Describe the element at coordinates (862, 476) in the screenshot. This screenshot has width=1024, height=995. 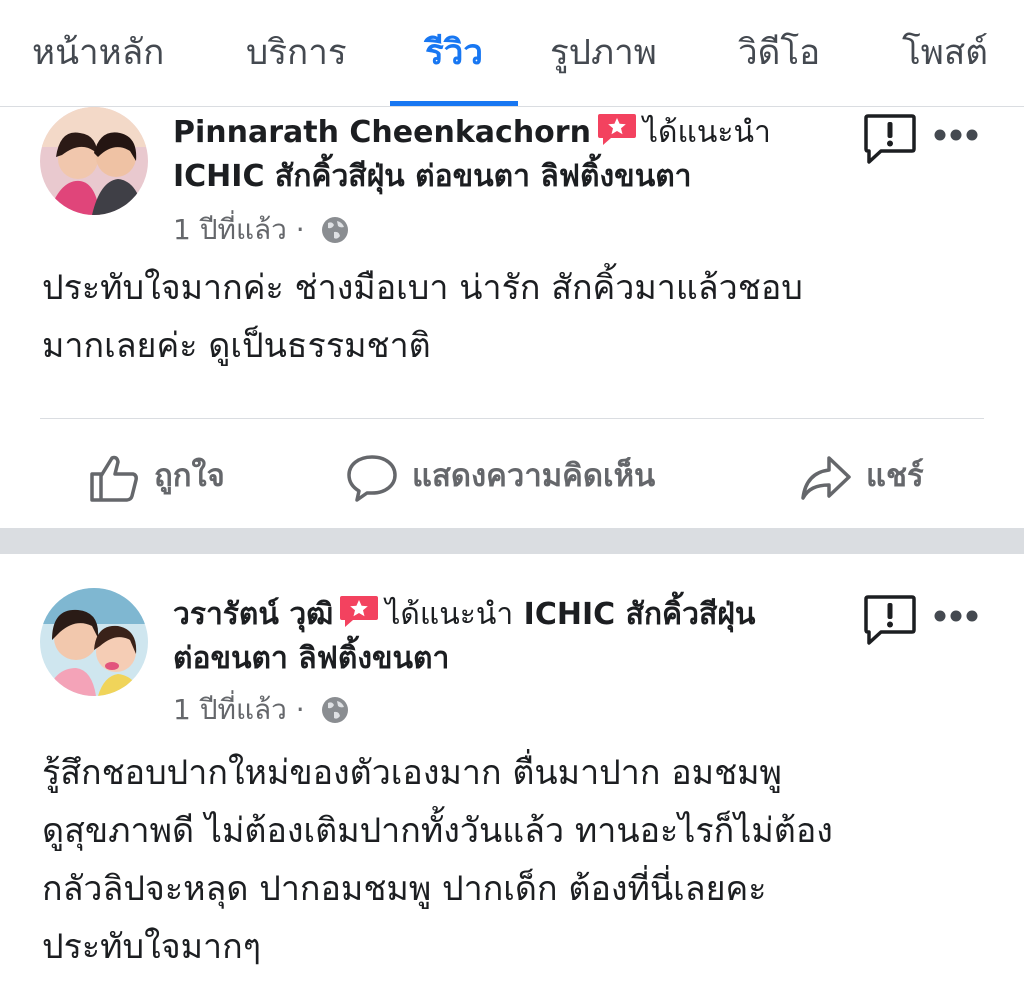
I see `share-button: แชร์` at that location.